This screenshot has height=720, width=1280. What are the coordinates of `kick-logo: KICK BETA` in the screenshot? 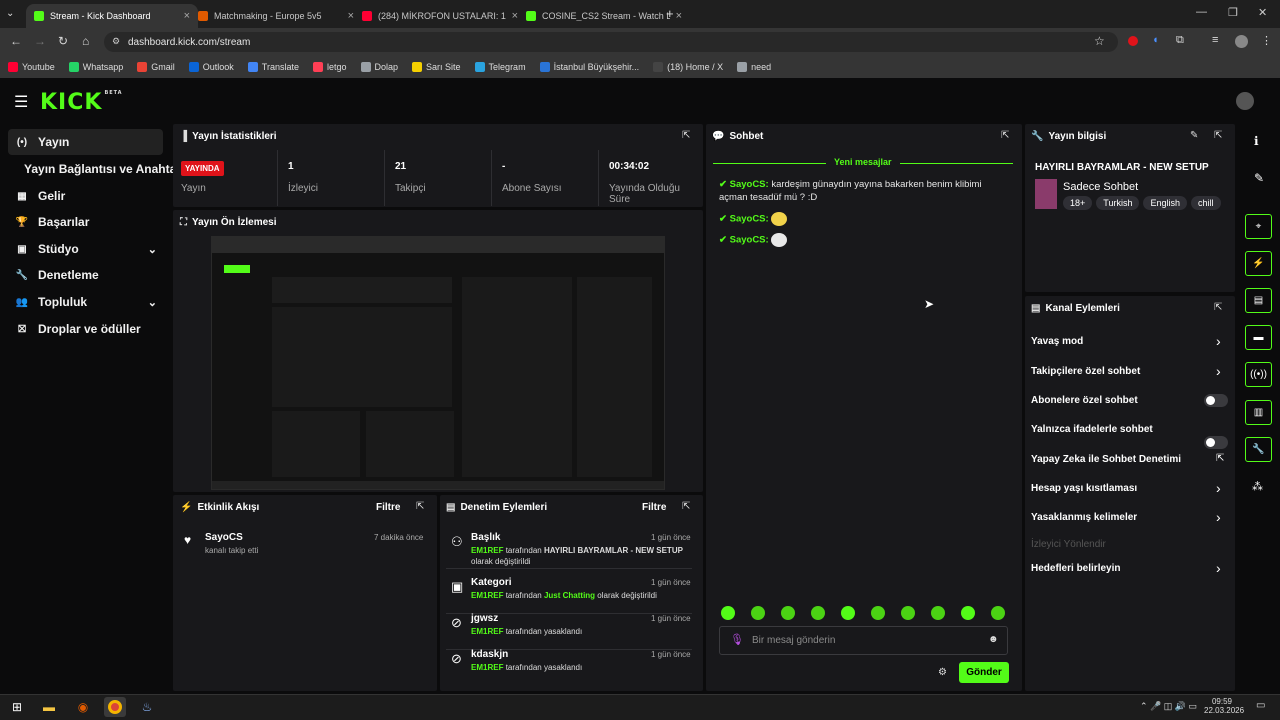 It's located at (81, 102).